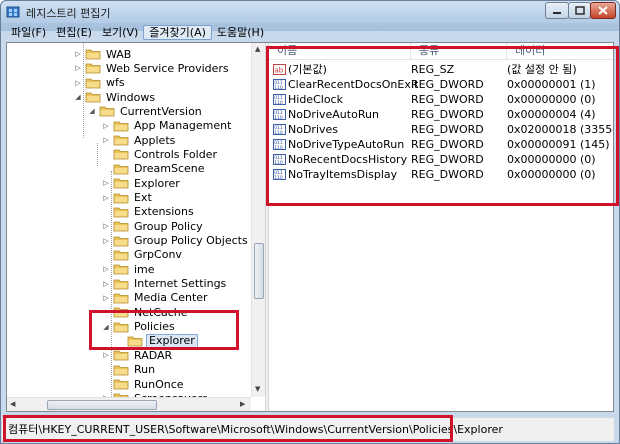 This screenshot has width=620, height=444. What do you see at coordinates (164, 330) in the screenshot?
I see `highlight-box-explorer-key` at bounding box center [164, 330].